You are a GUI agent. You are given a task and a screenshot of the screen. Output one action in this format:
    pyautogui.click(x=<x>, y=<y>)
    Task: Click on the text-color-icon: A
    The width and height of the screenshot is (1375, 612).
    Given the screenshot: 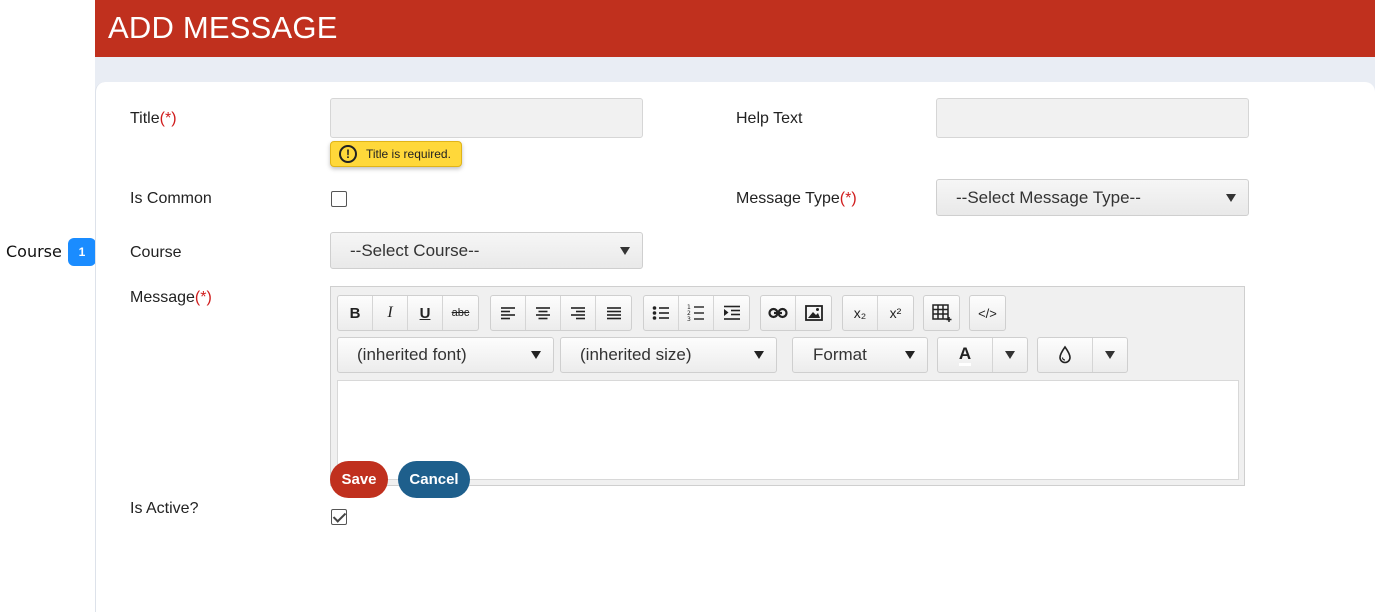 What is the action you would take?
    pyautogui.click(x=965, y=355)
    